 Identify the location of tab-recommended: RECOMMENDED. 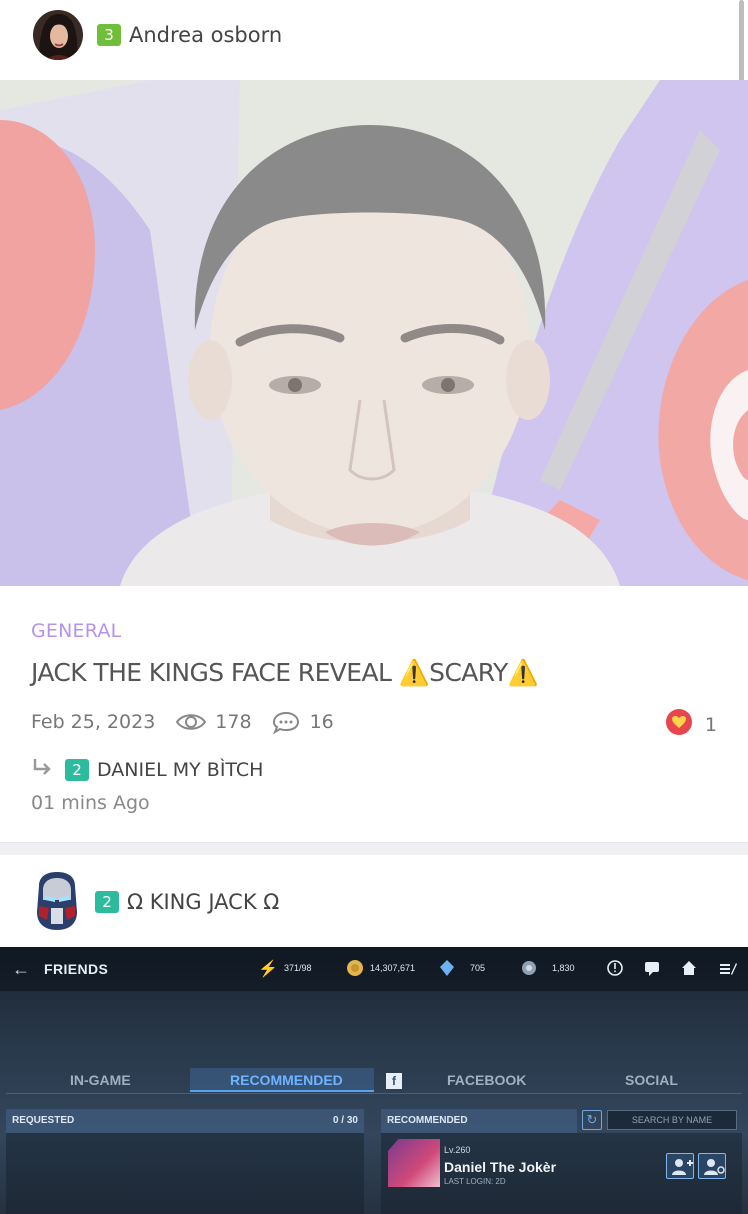
(286, 1080).